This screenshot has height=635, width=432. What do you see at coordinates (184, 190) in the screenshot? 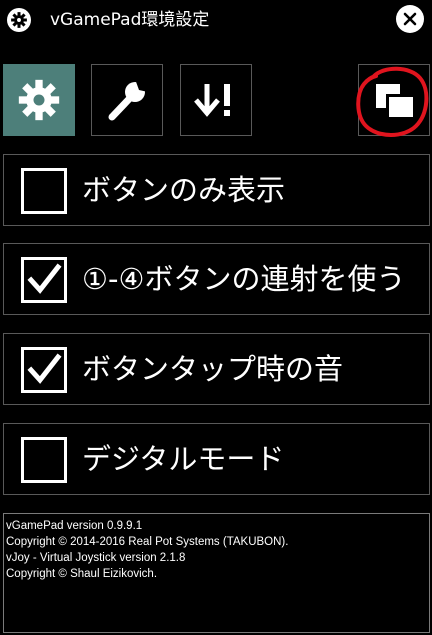
I see `option-label: ボタンのみ表示` at bounding box center [184, 190].